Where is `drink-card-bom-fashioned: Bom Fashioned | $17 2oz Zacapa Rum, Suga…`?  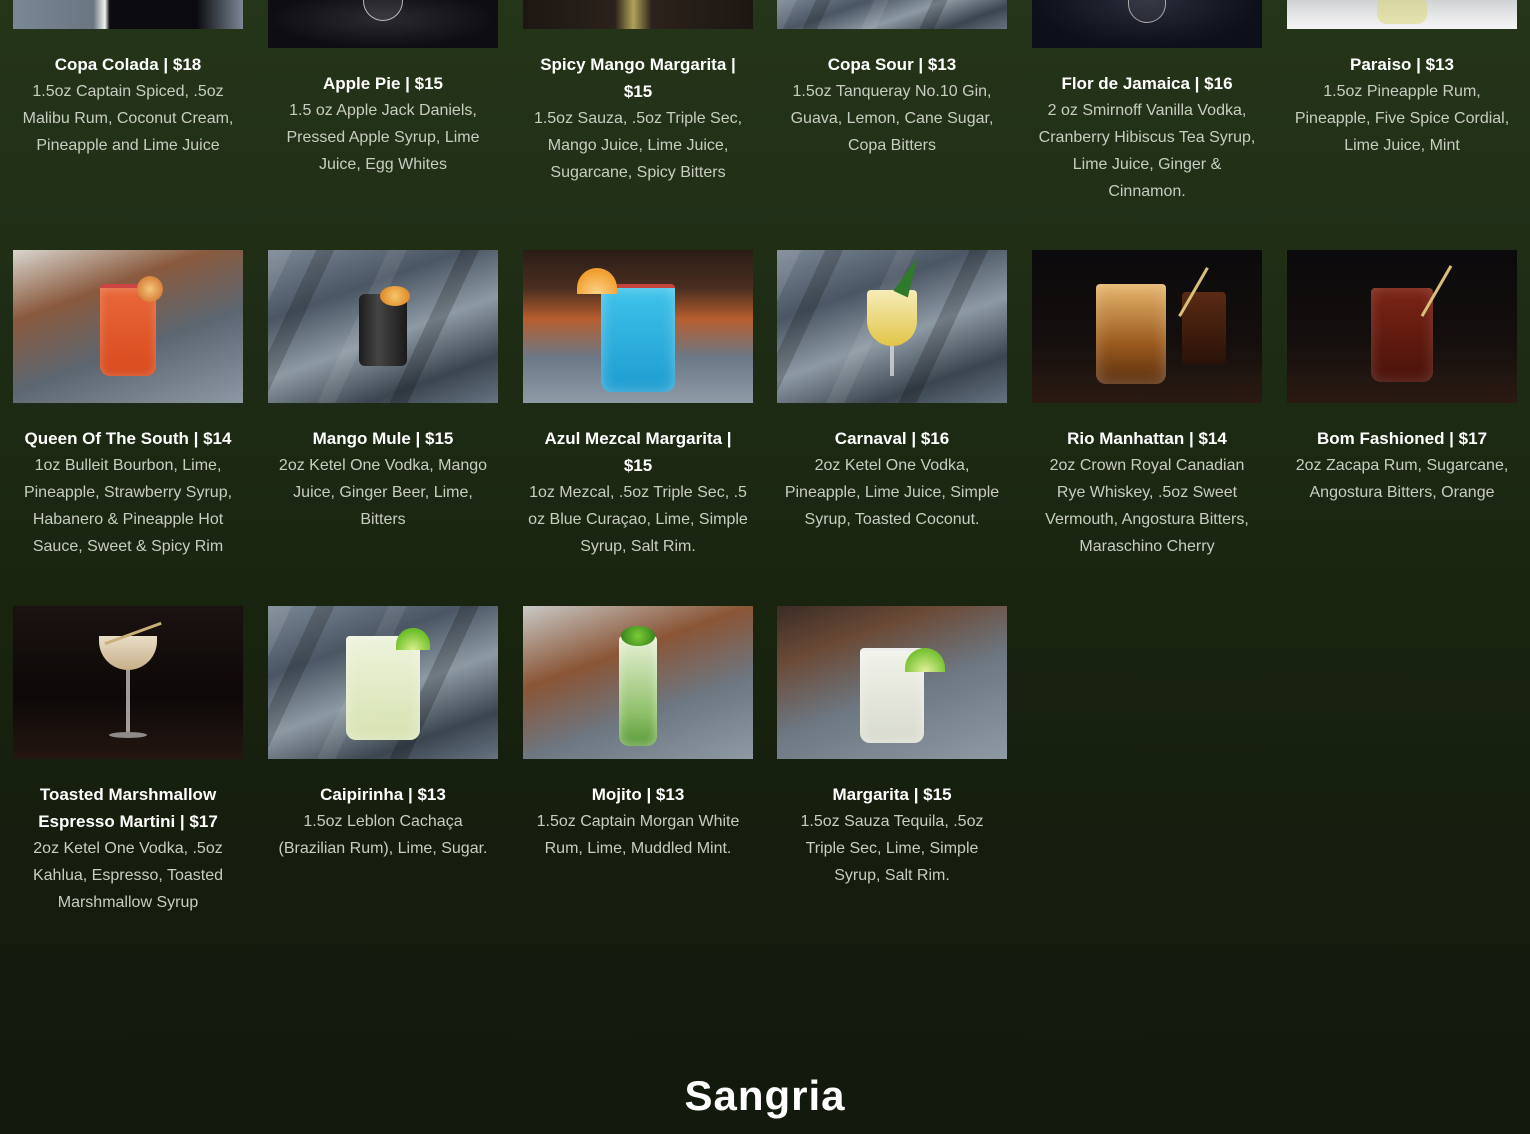
drink-card-bom-fashioned: Bom Fashioned | $17 2oz Zacapa Rum, Suga… is located at coordinates (1402, 378).